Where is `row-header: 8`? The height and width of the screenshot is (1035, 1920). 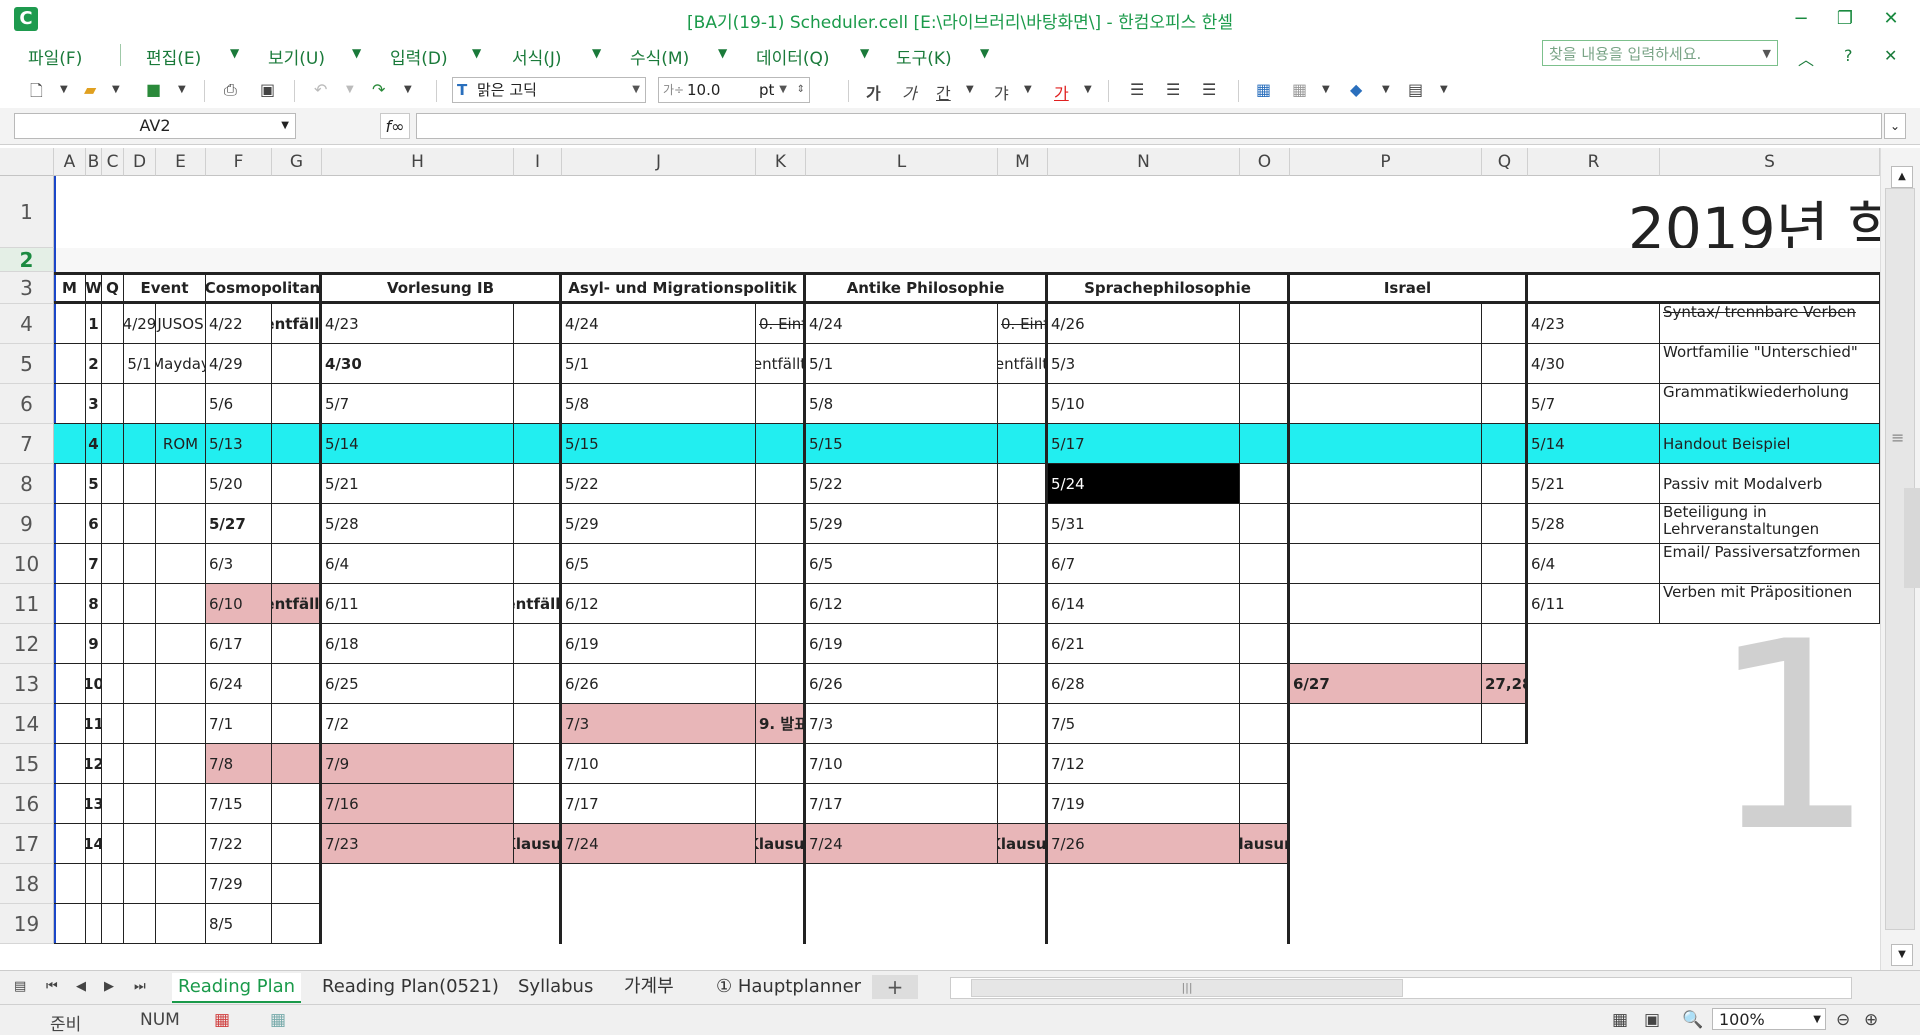 row-header: 8 is located at coordinates (27, 484).